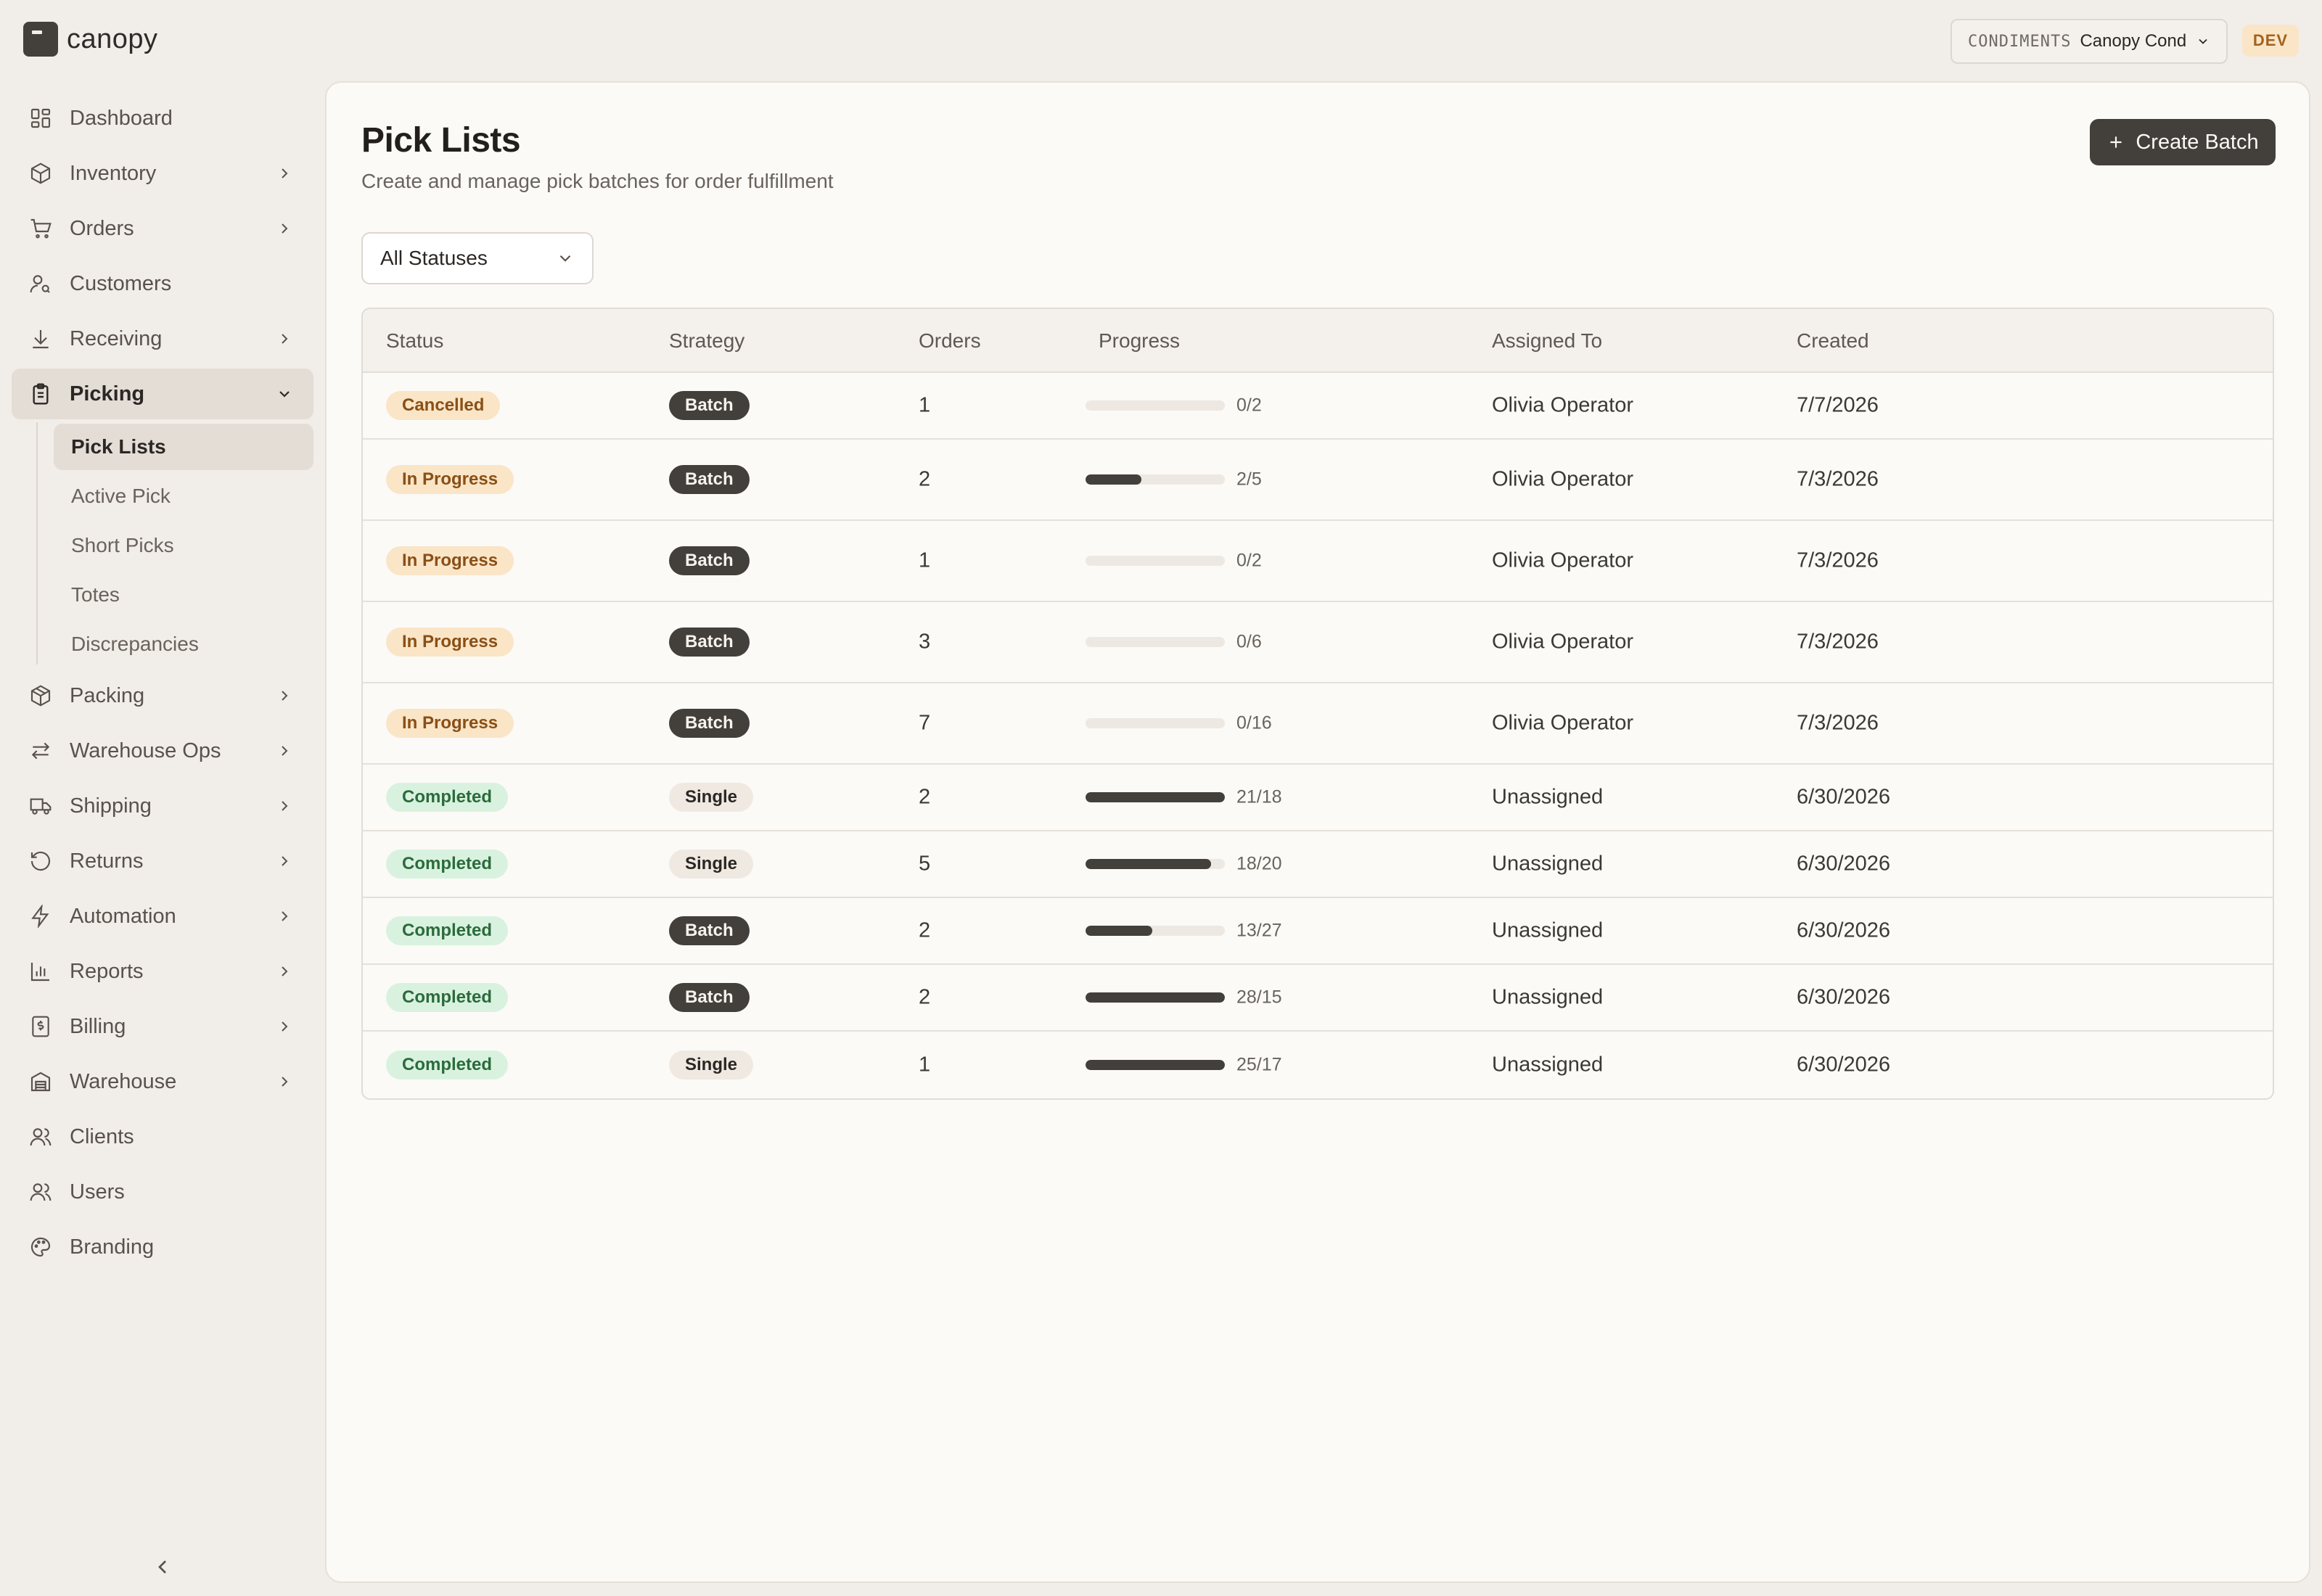  I want to click on progress-cell: 13/27, so click(1231, 930).